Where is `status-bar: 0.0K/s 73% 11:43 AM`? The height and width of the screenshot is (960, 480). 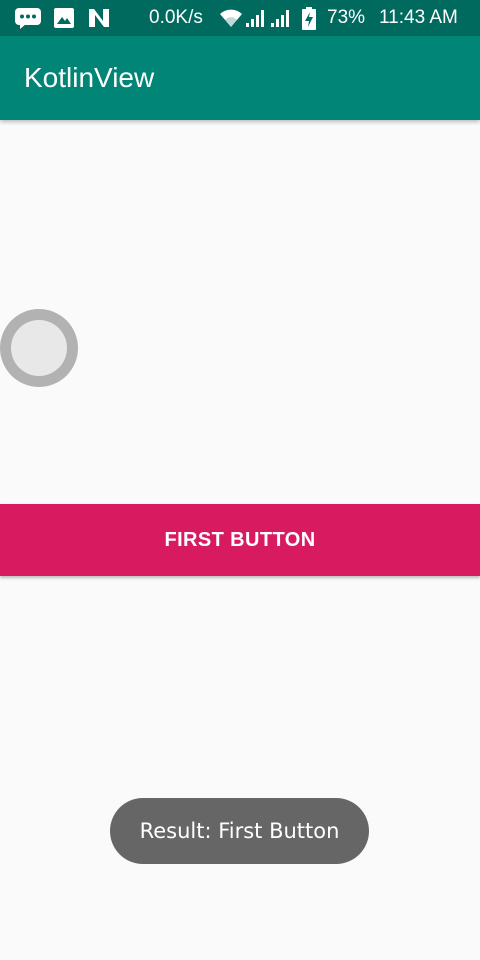 status-bar: 0.0K/s 73% 11:43 AM is located at coordinates (240, 18).